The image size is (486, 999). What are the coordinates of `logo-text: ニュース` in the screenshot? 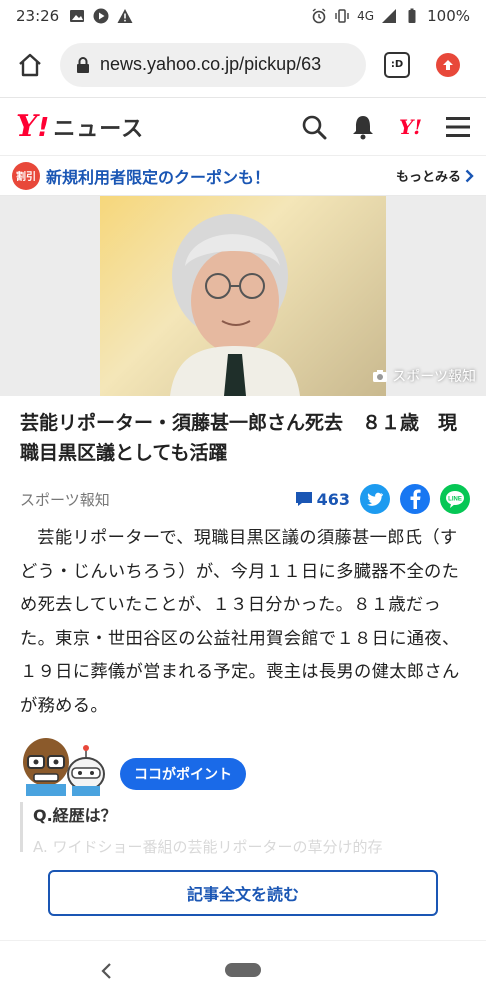 It's located at (99, 129).